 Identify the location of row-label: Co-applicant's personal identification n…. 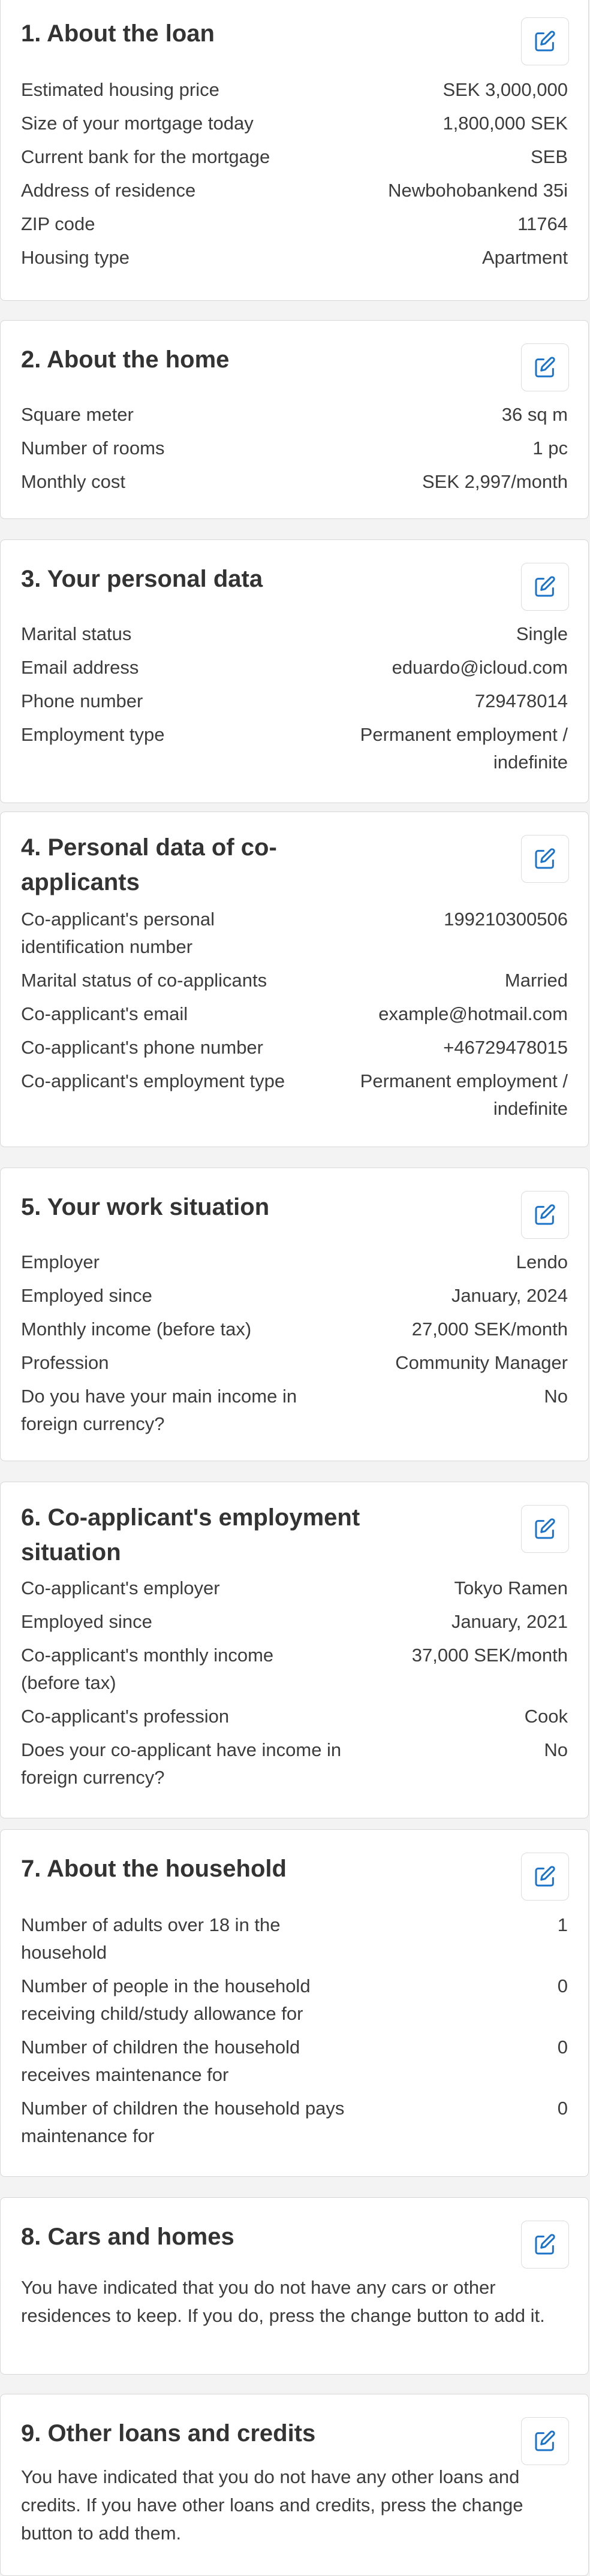
(118, 933).